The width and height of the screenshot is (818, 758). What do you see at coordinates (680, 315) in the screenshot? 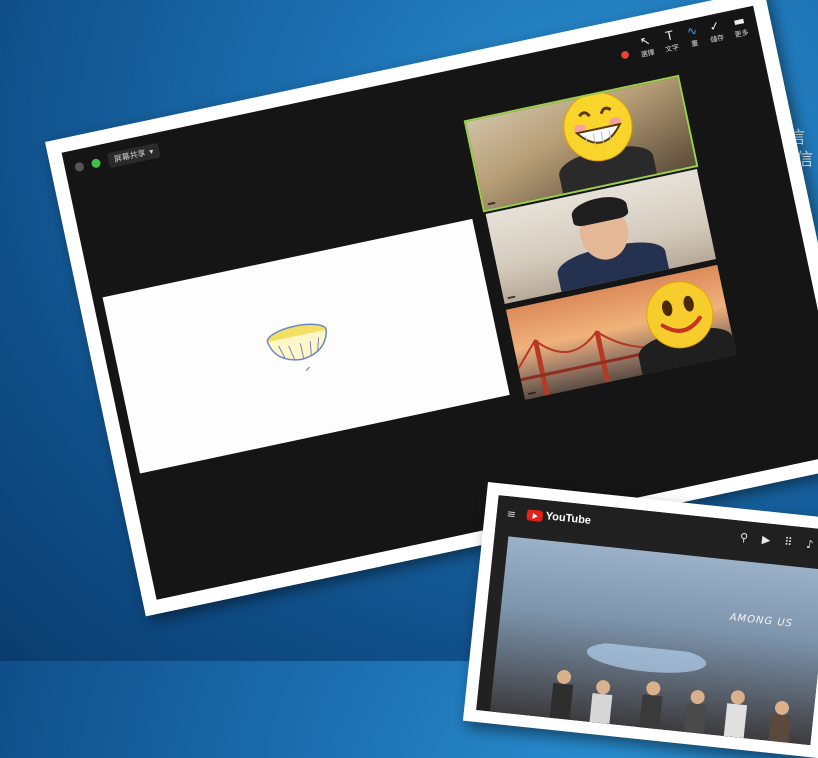
I see `smiley-emoji-icon` at bounding box center [680, 315].